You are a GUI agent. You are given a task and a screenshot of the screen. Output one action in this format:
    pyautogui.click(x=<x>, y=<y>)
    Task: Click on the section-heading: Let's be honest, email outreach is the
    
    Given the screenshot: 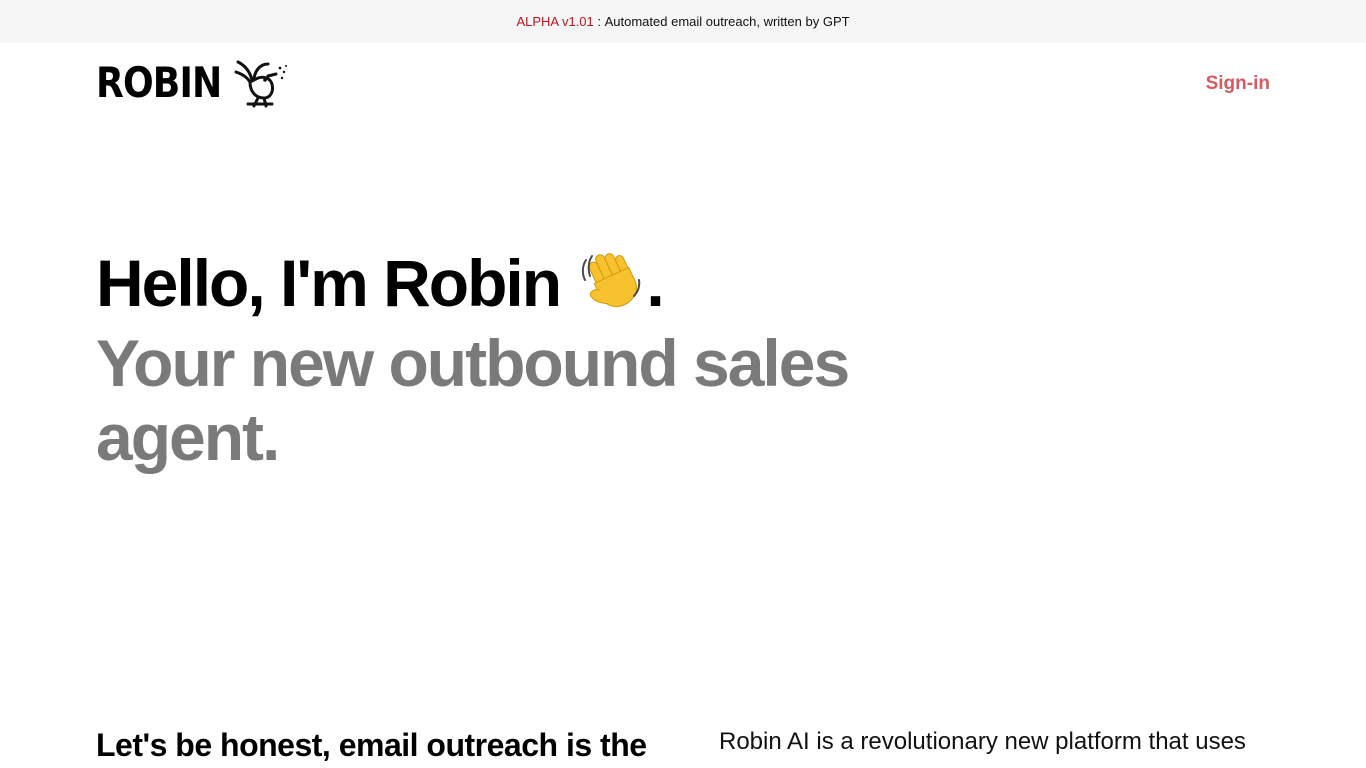 What is the action you would take?
    pyautogui.click(x=371, y=745)
    